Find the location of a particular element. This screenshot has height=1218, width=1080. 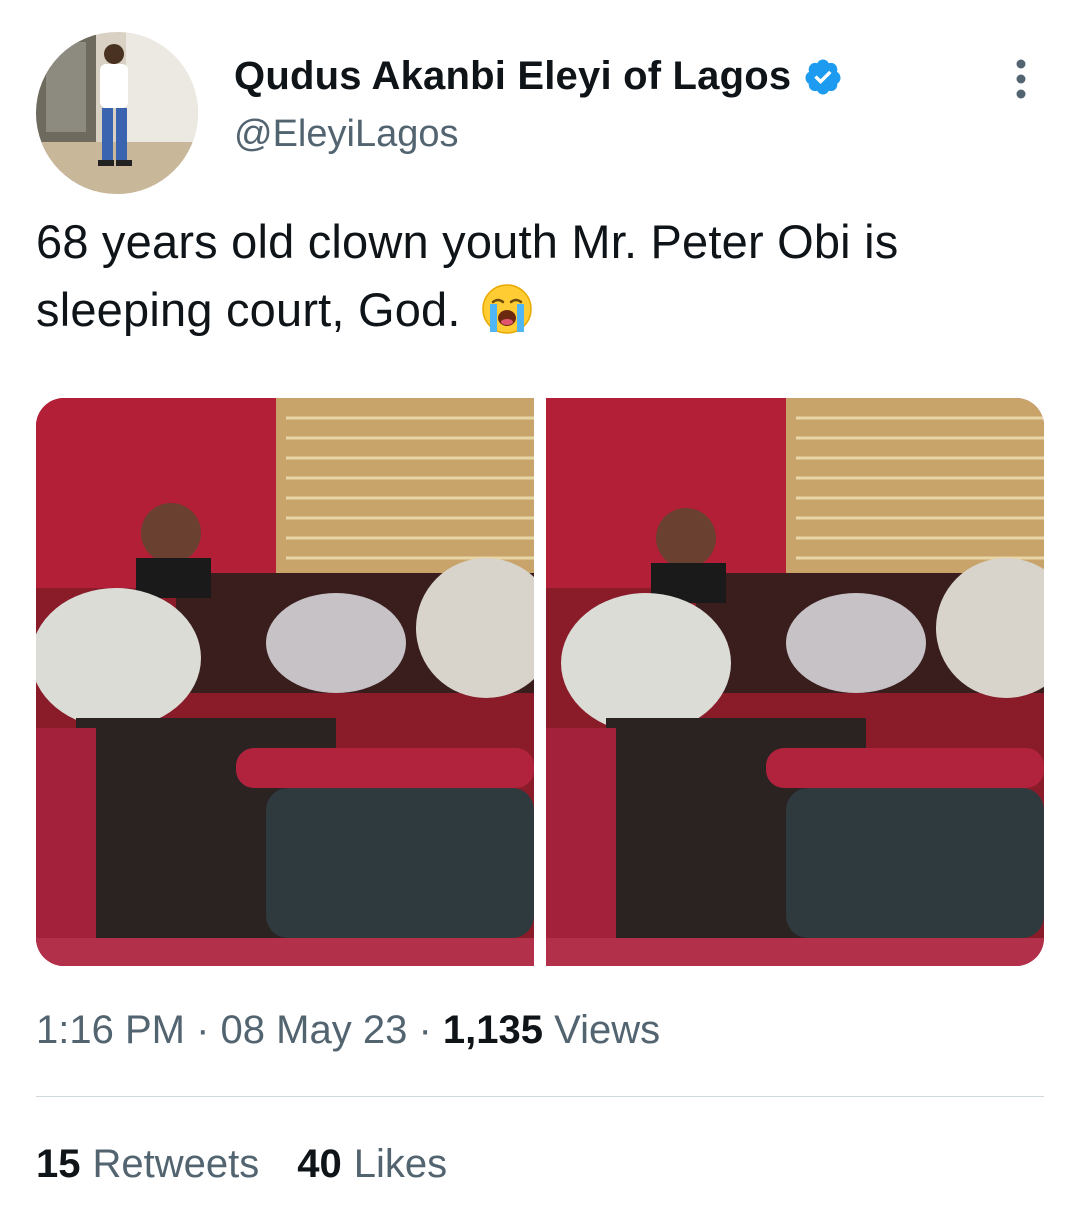

views-label: Views is located at coordinates (607, 1030).